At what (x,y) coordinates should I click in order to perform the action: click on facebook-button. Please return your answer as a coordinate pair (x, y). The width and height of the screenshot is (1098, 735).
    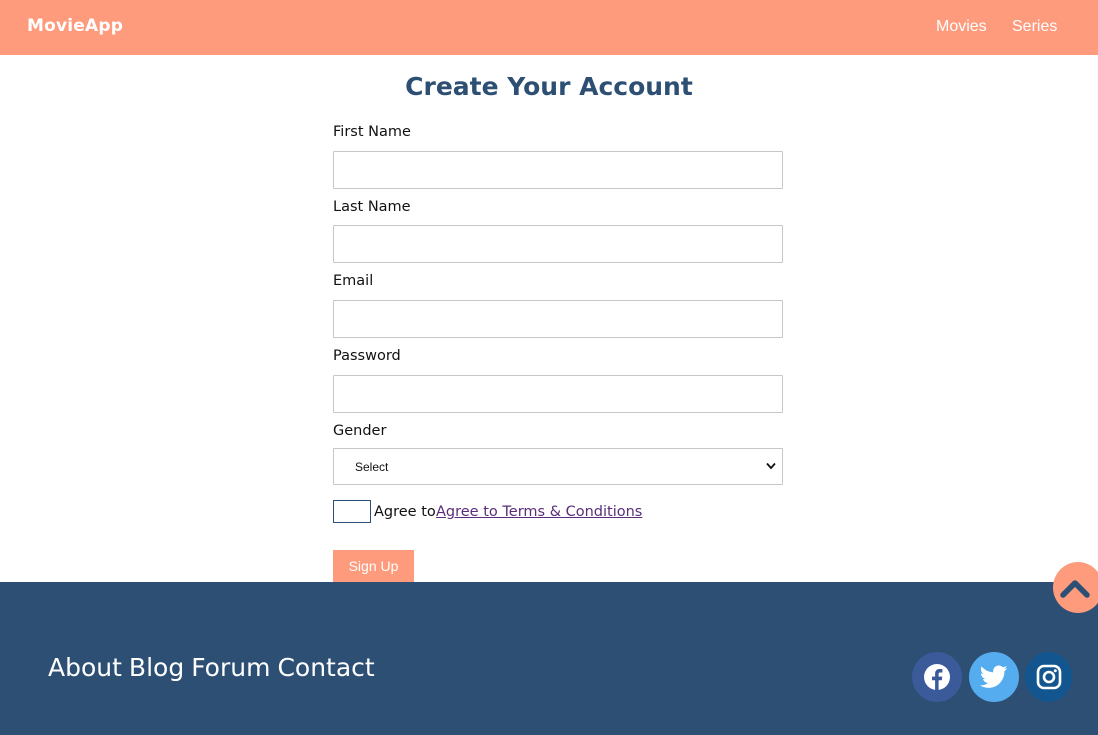
    Looking at the image, I should click on (937, 677).